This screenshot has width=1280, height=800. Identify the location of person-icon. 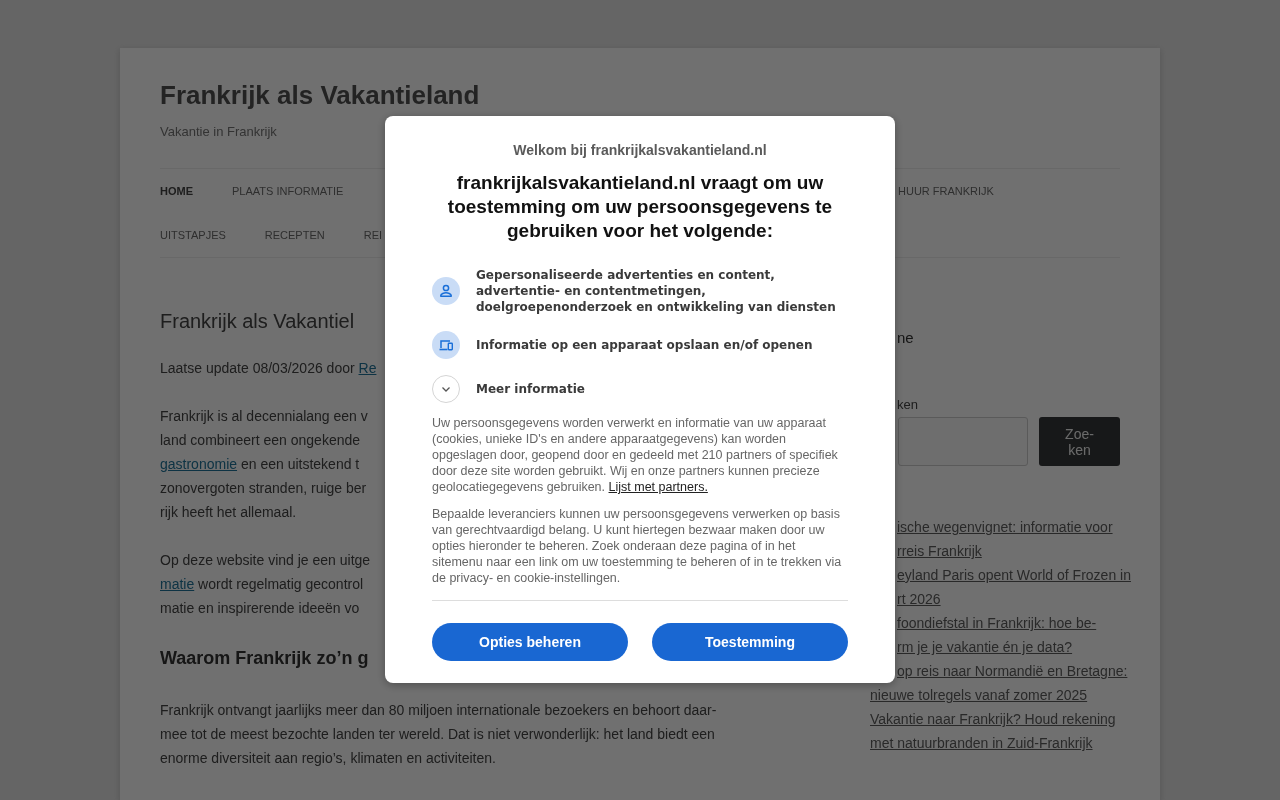
(446, 291).